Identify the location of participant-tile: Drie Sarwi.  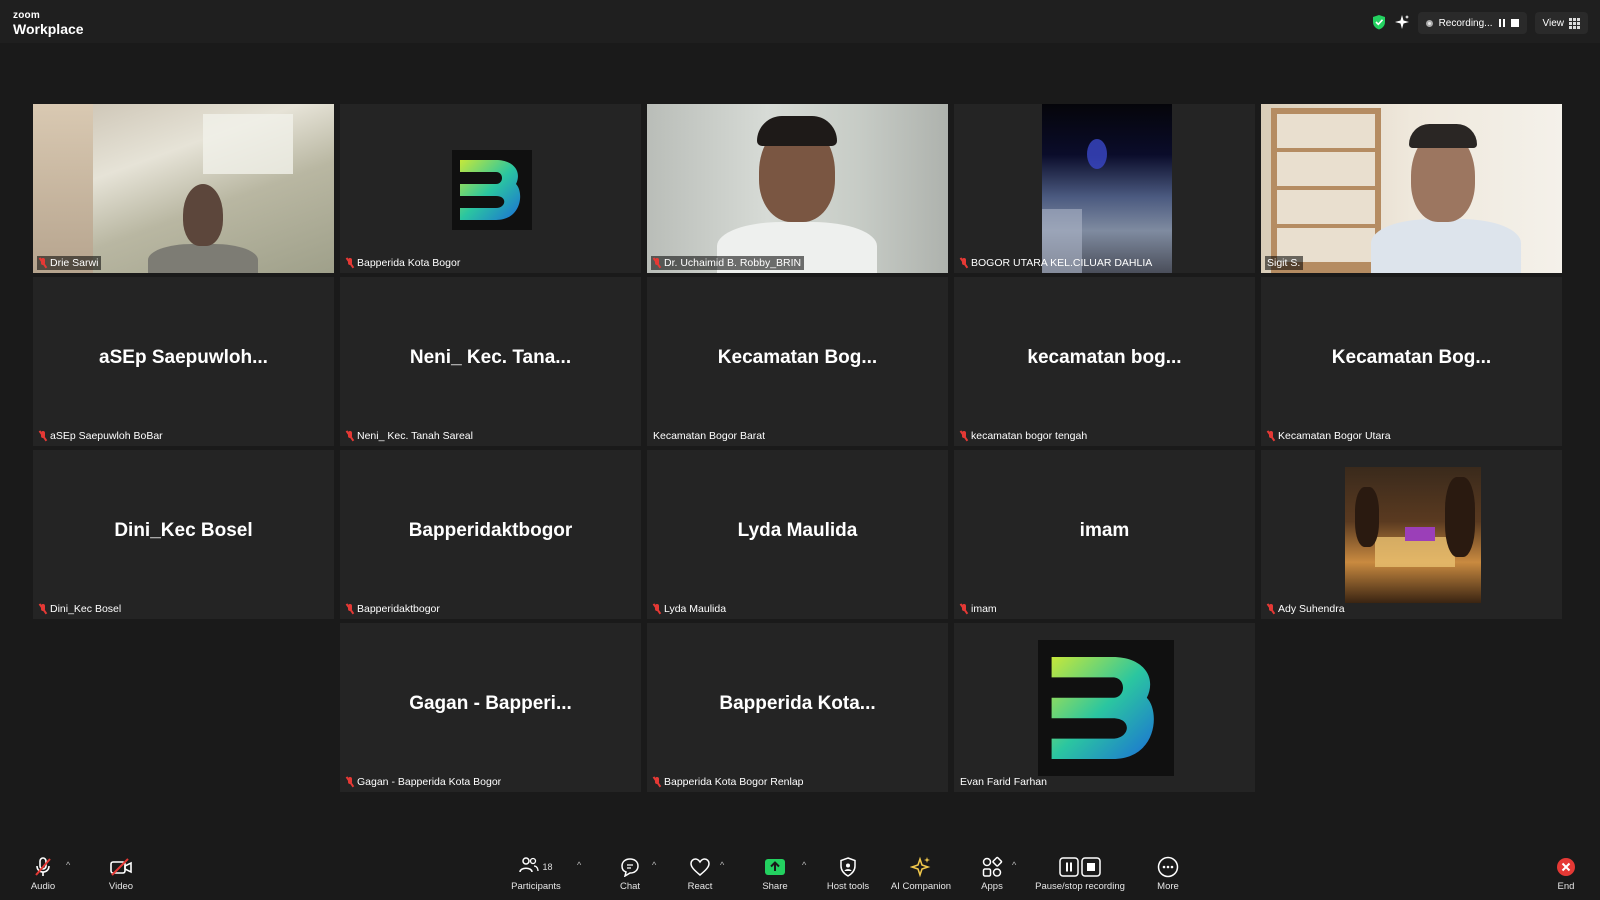
(183, 188).